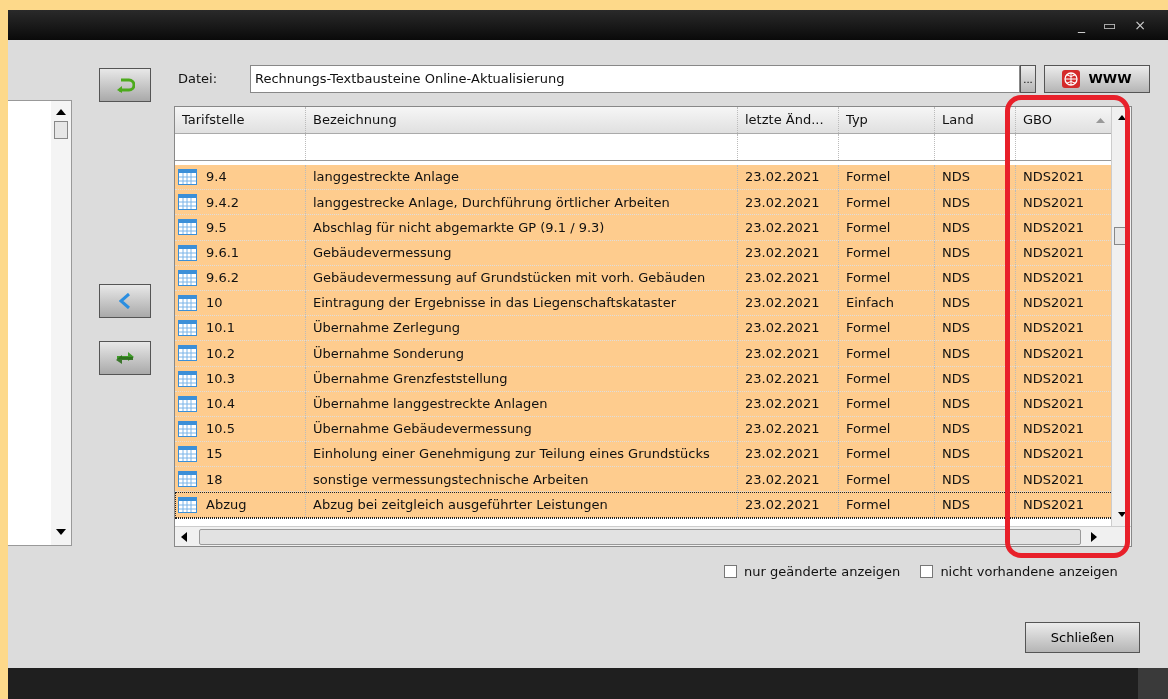 This screenshot has height=699, width=1168. I want to click on table-cell-text: 10, so click(214, 303).